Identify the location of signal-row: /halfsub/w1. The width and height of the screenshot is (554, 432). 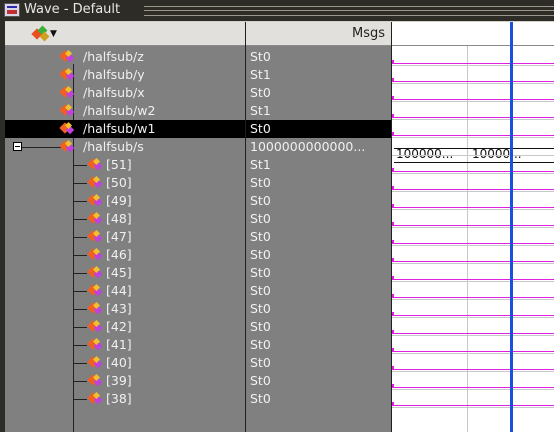
(125, 129).